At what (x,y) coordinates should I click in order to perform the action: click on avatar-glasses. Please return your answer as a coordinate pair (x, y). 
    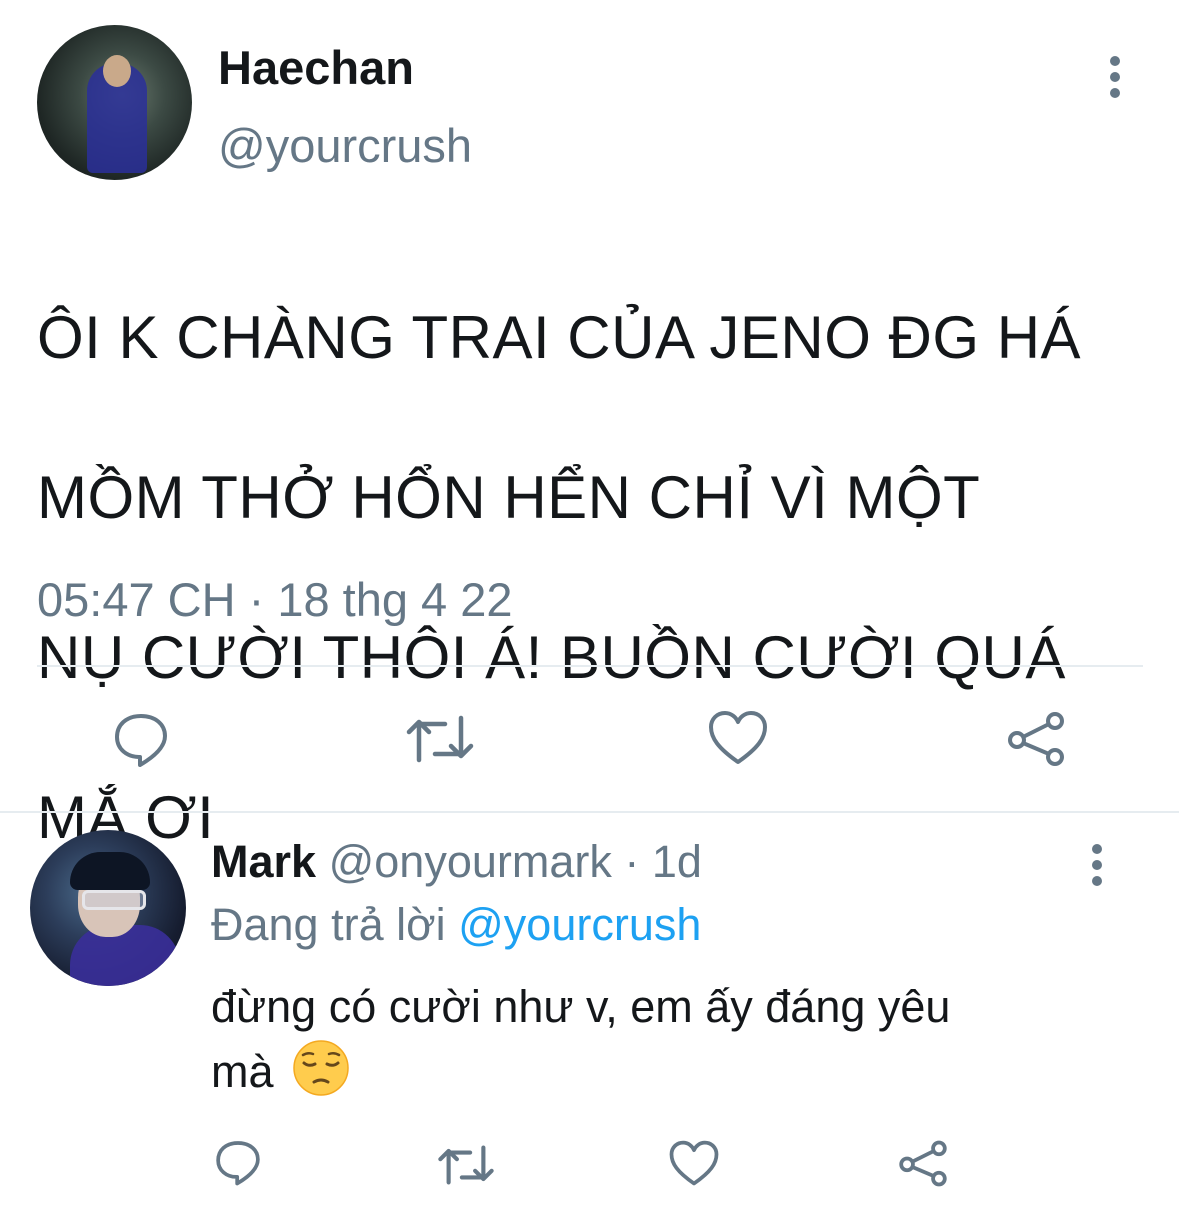
    Looking at the image, I should click on (114, 900).